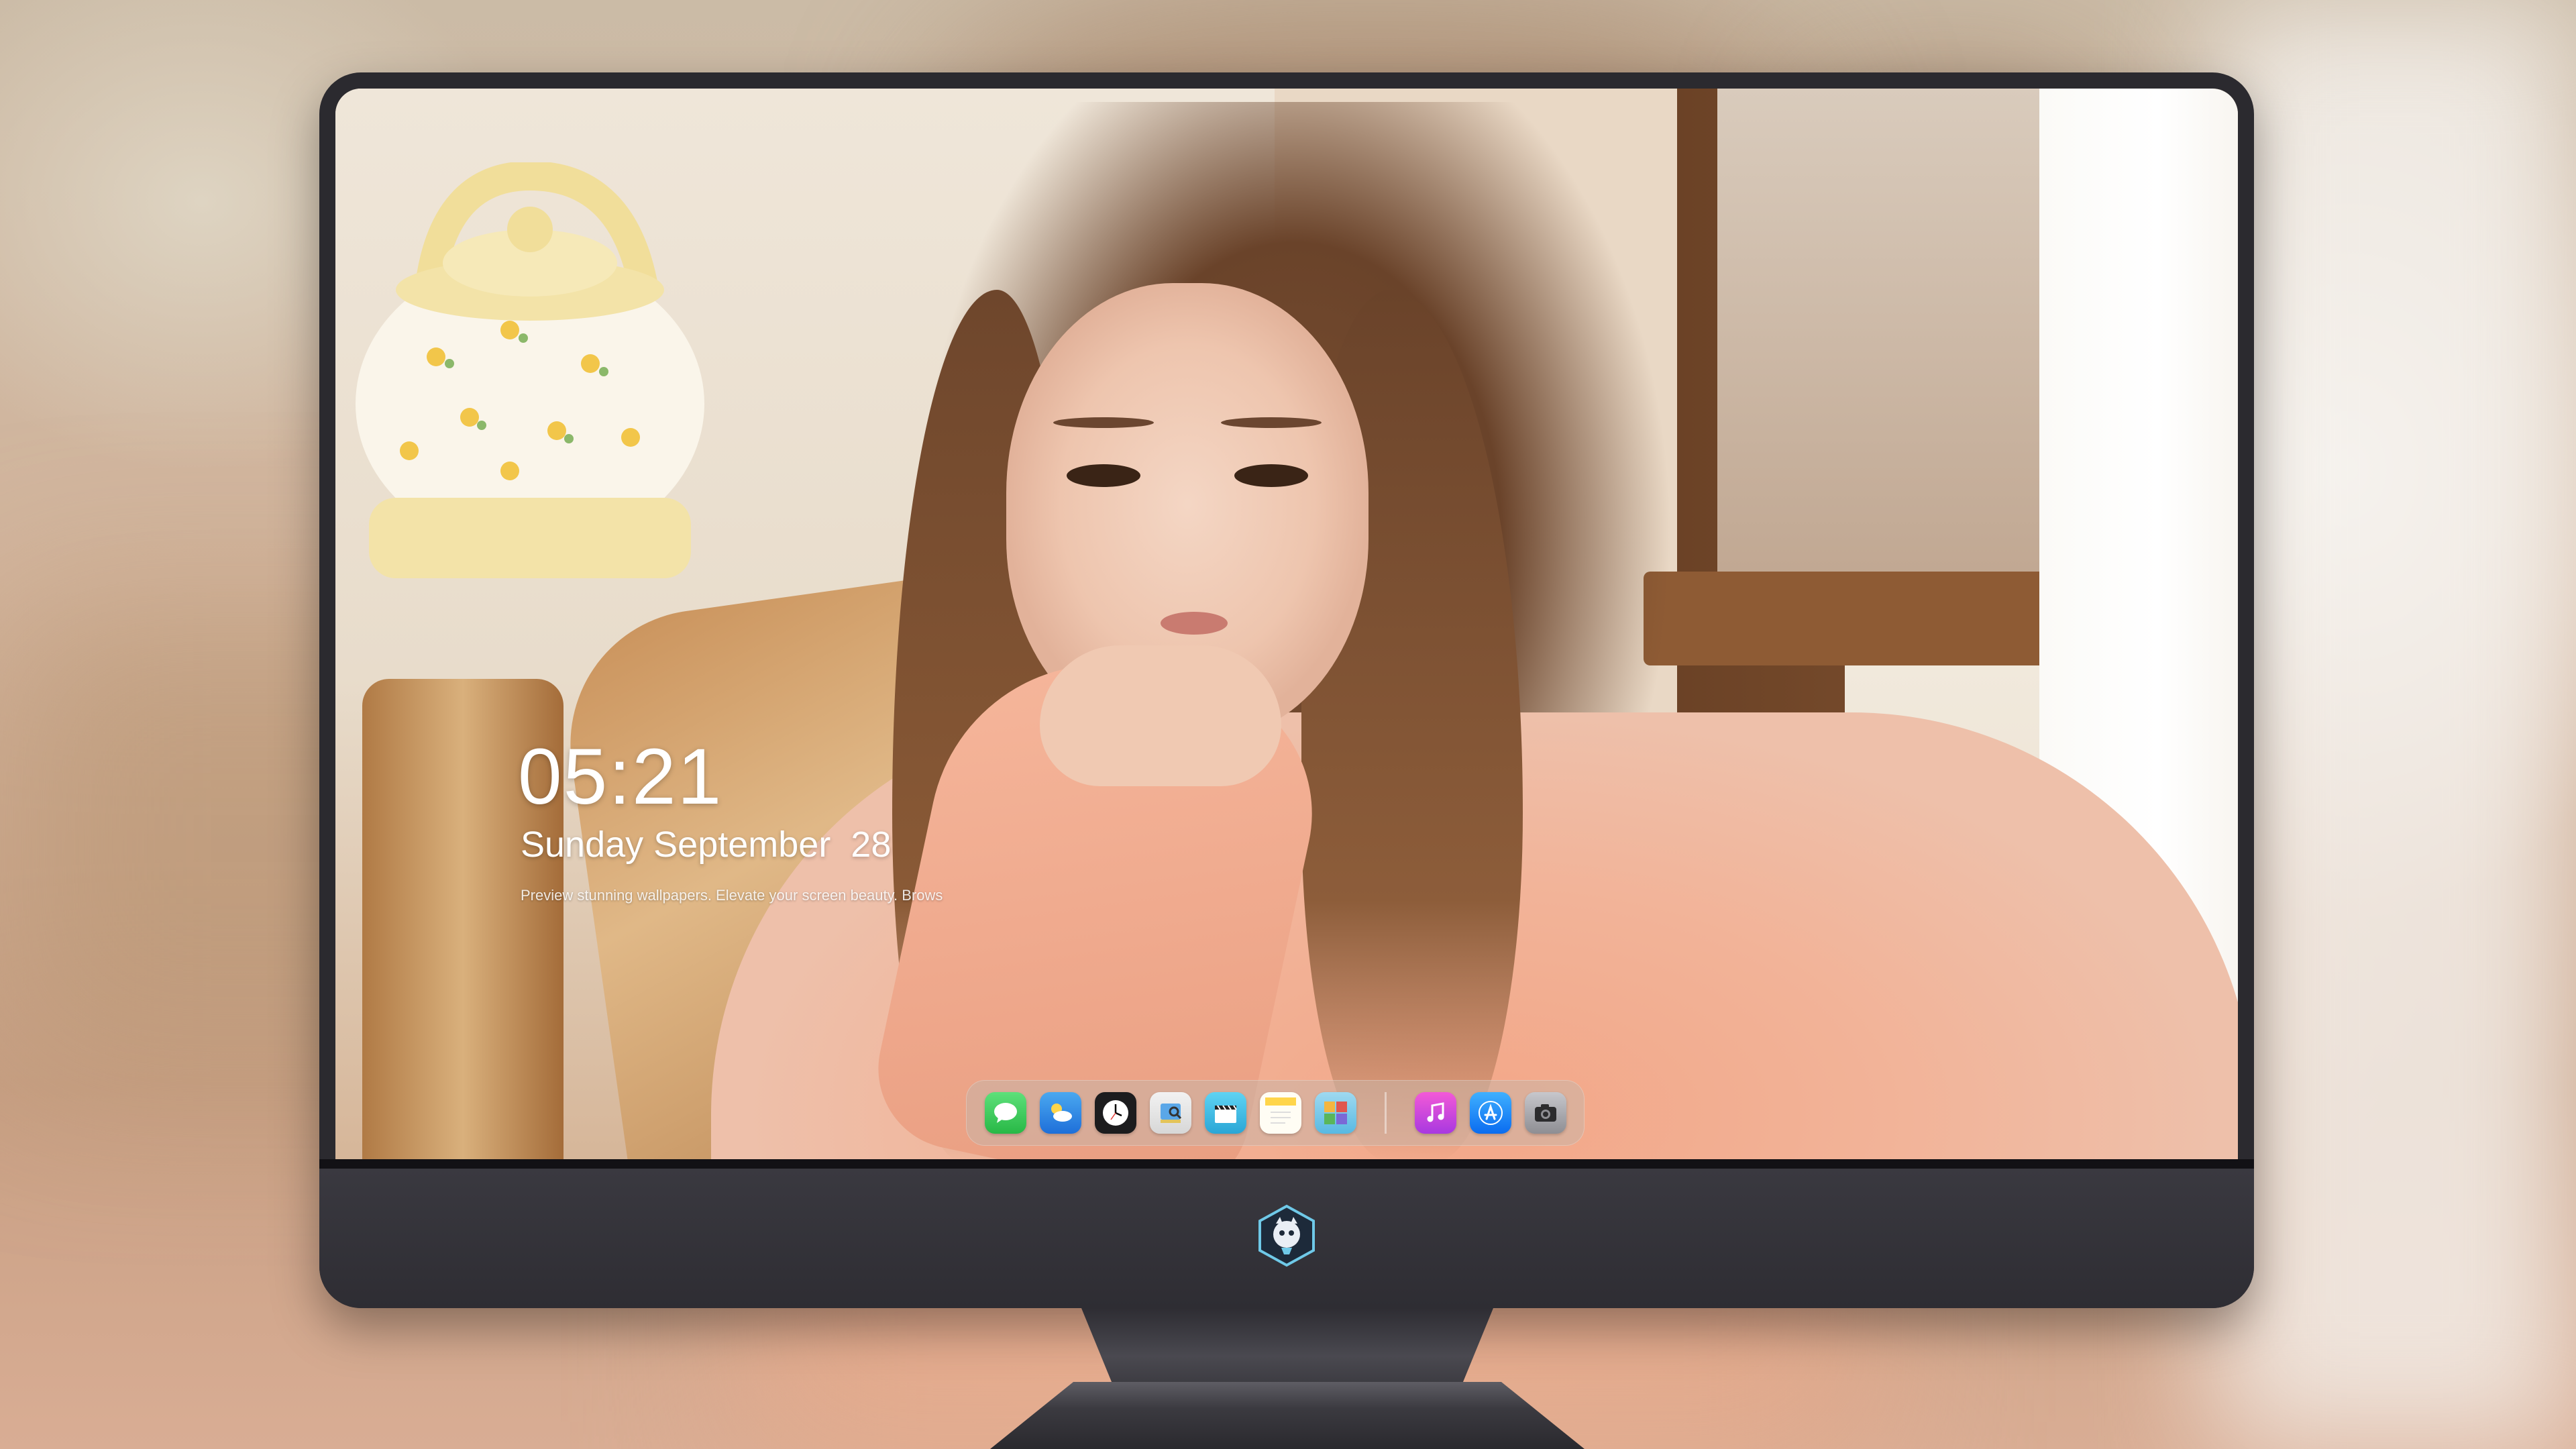 The image size is (2576, 1449). I want to click on monitor-chin, so click(1286, 1233).